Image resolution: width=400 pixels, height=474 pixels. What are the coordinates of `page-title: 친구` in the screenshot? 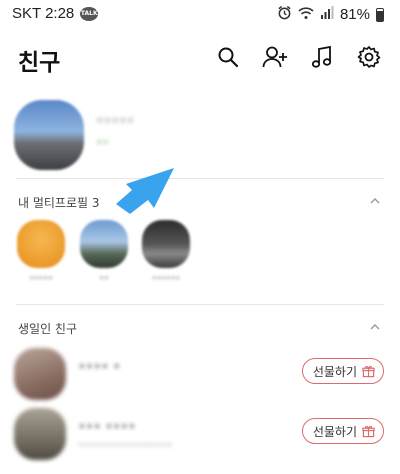 It's located at (39, 63).